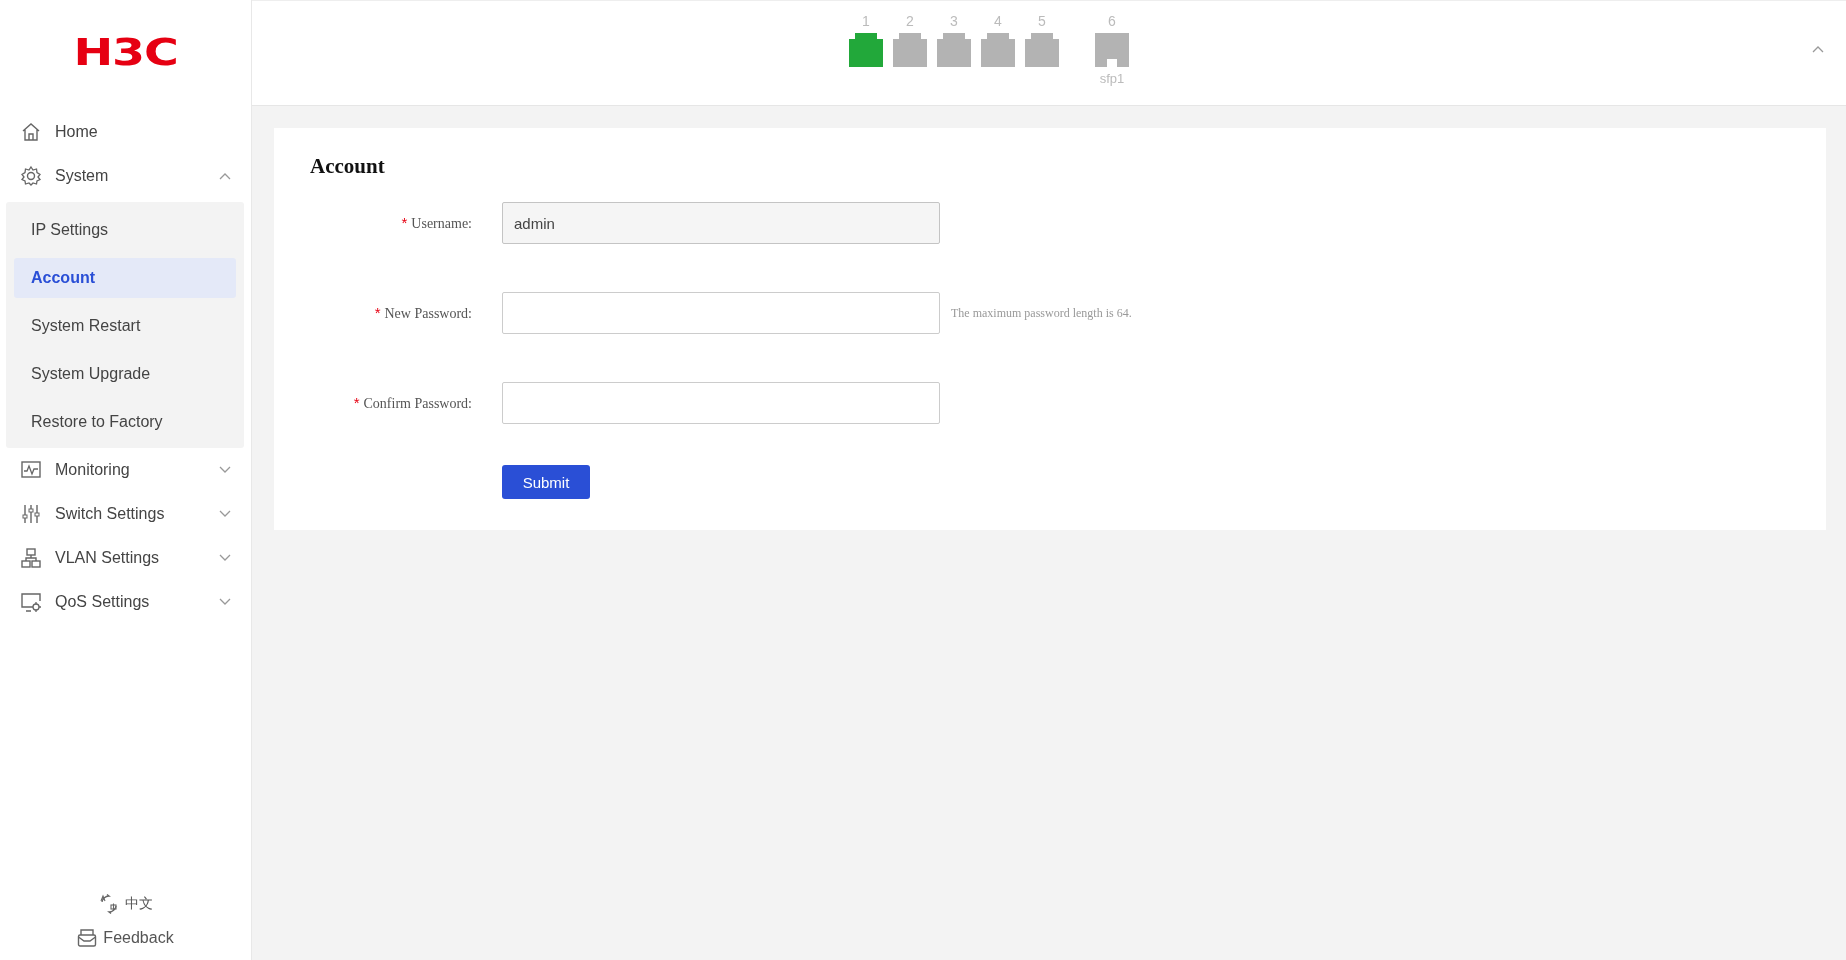 The image size is (1846, 960). Describe the element at coordinates (125, 132) in the screenshot. I see `menu-item: Home` at that location.